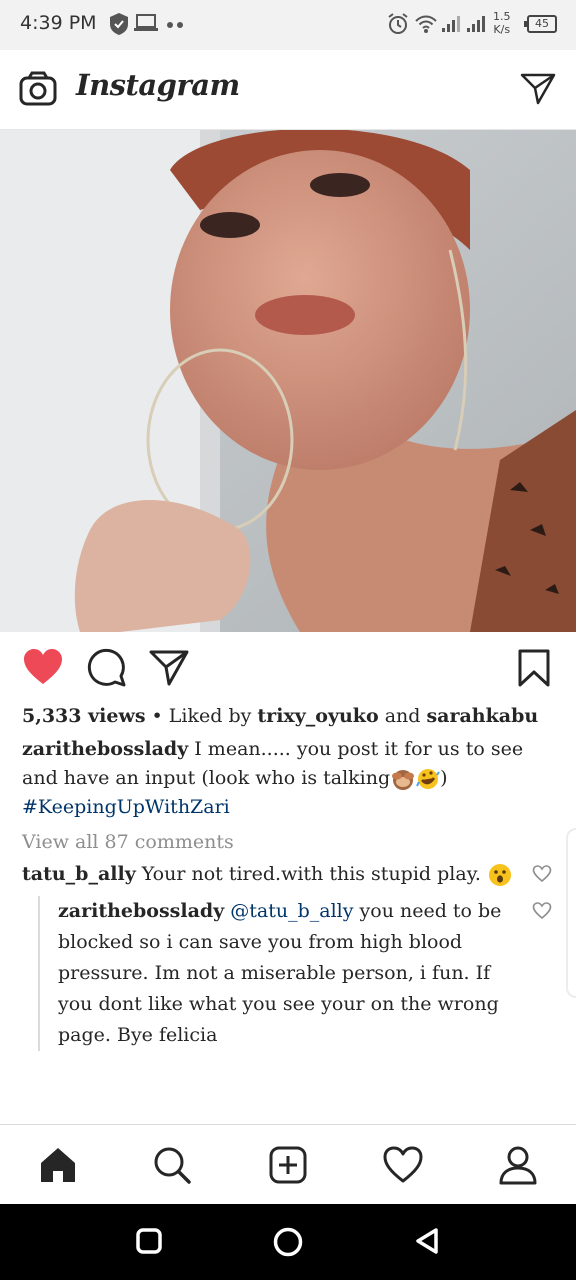  Describe the element at coordinates (169, 668) in the screenshot. I see `share-icon` at that location.